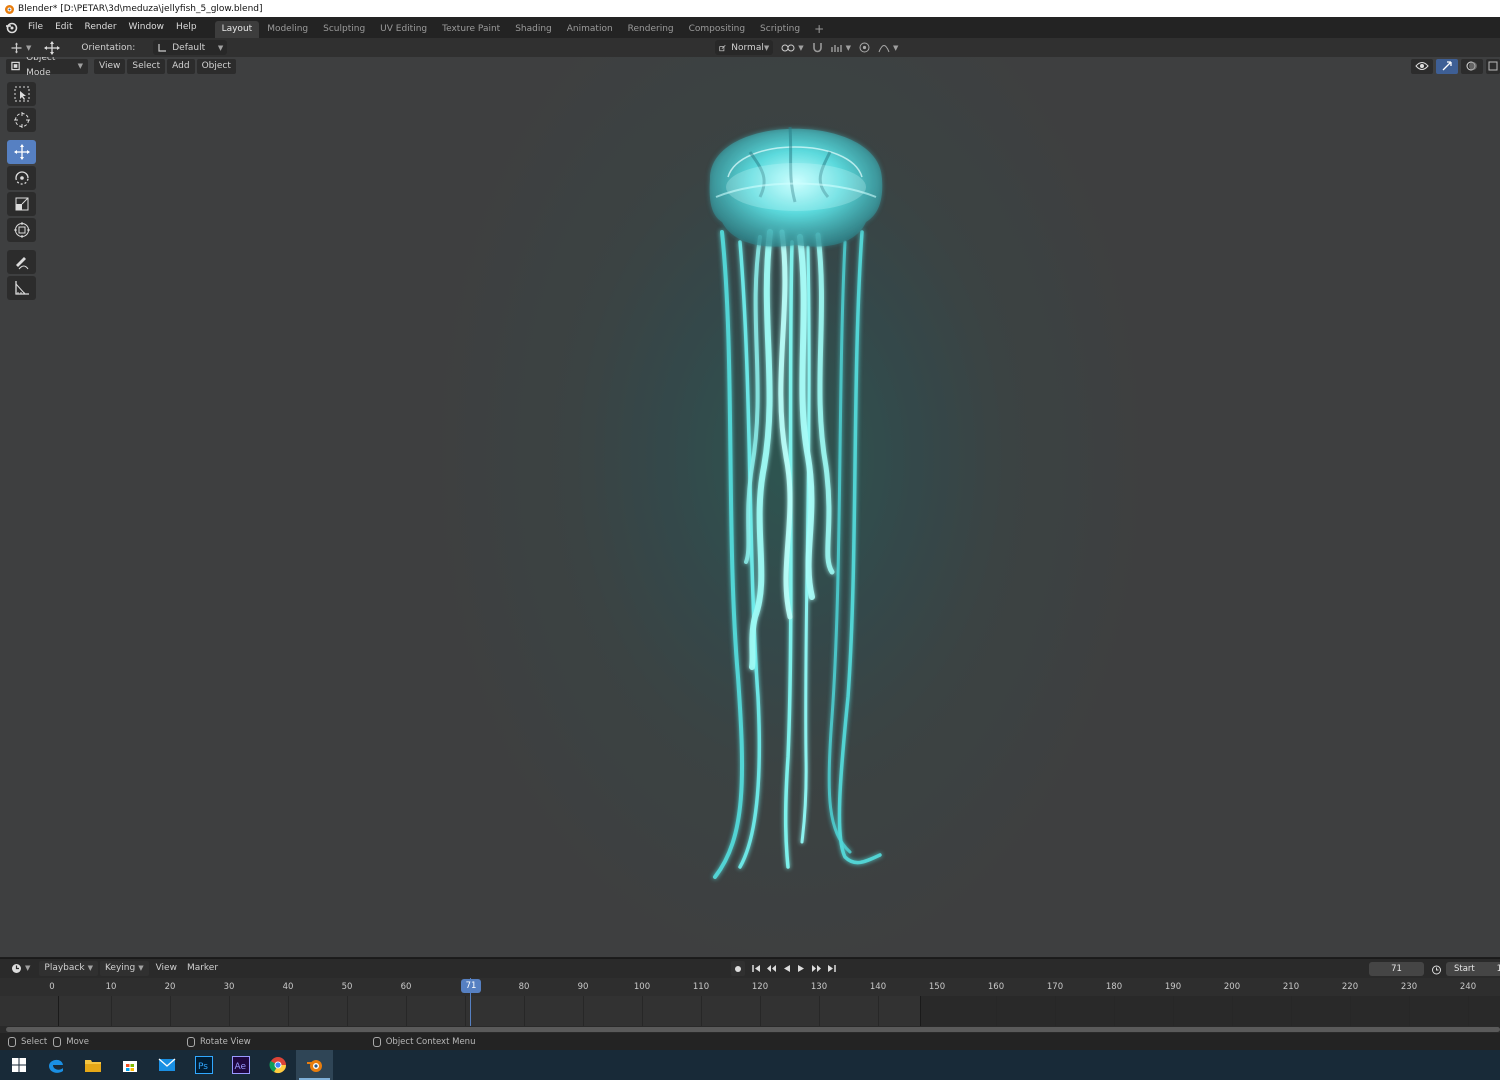 This screenshot has height=1080, width=1500. I want to click on taskbar-photoshop: Ps, so click(203, 1065).